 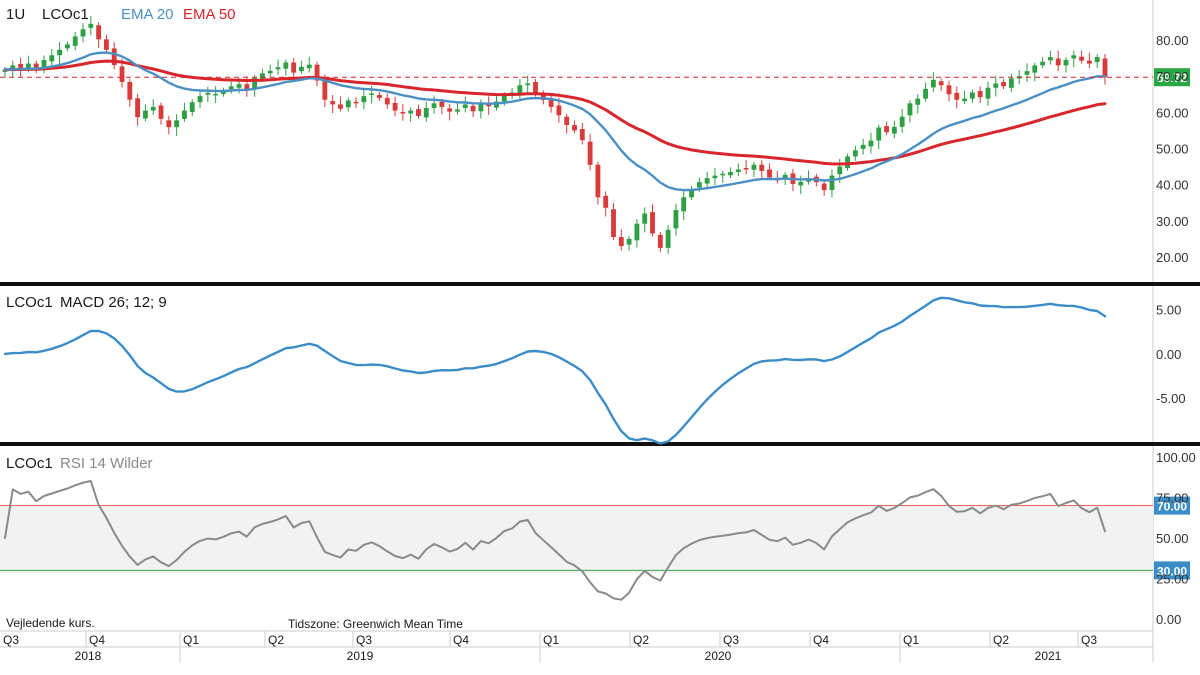 I want to click on interval-label: 1U, so click(x=15, y=14).